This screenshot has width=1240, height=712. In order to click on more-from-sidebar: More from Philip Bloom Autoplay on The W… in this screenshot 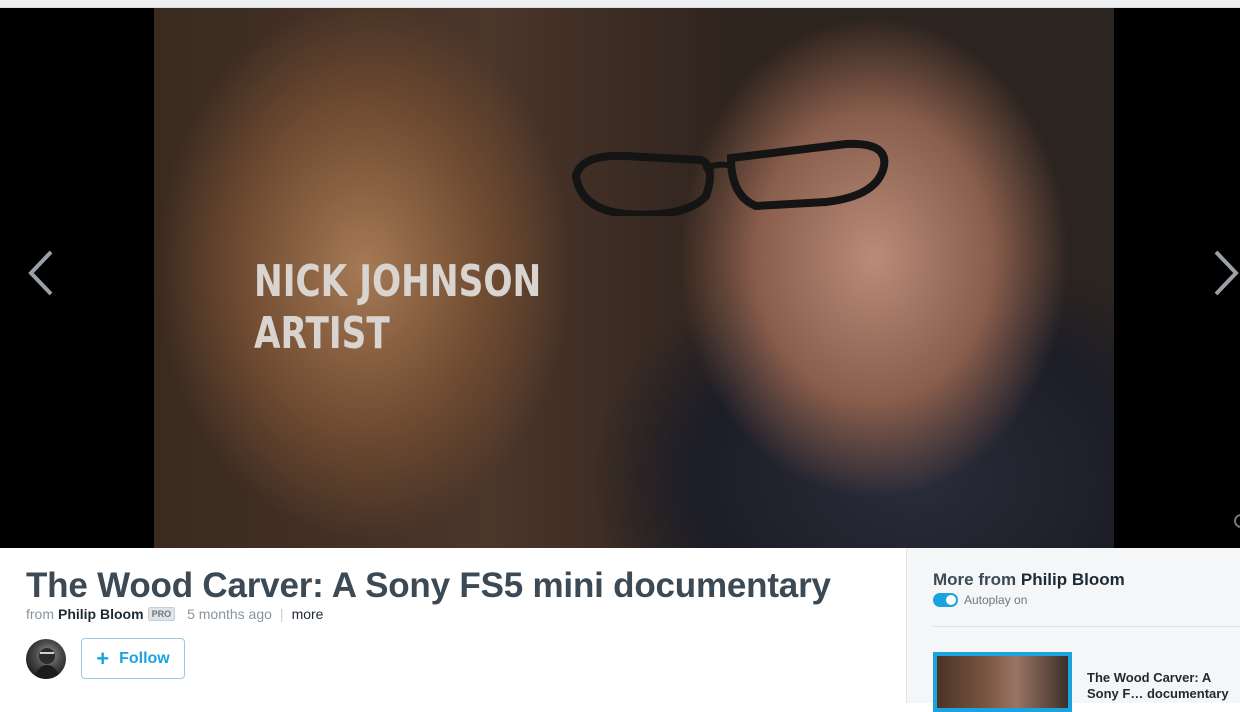, I will do `click(1073, 630)`.